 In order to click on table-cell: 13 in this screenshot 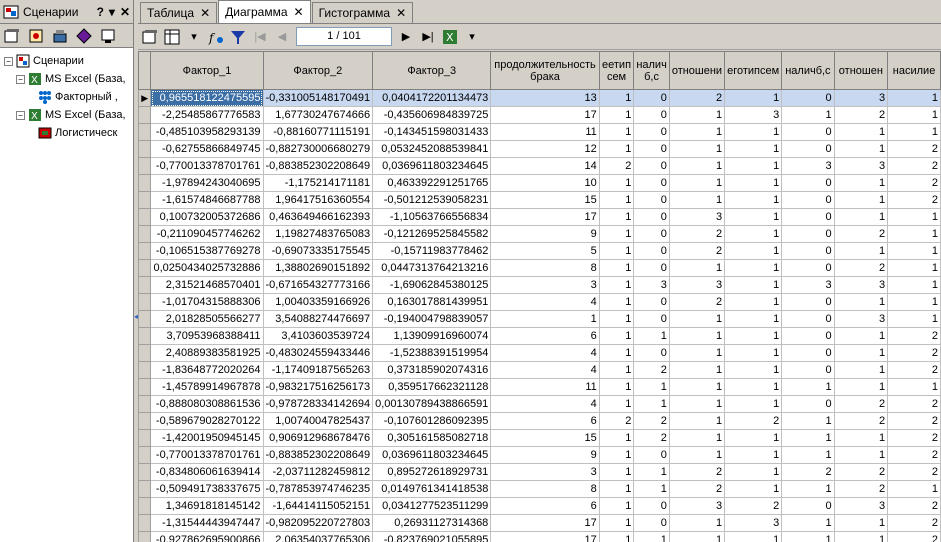, I will do `click(545, 98)`.